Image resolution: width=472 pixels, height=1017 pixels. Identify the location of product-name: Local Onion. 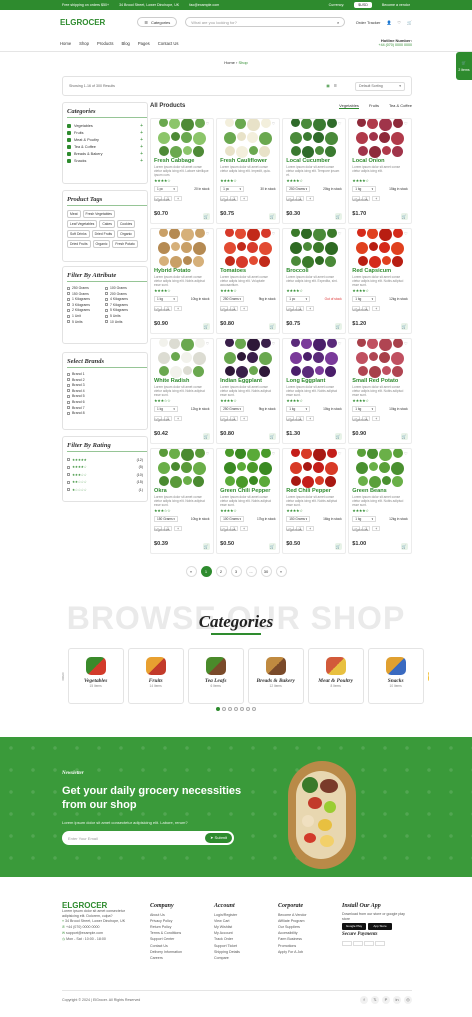
(380, 161).